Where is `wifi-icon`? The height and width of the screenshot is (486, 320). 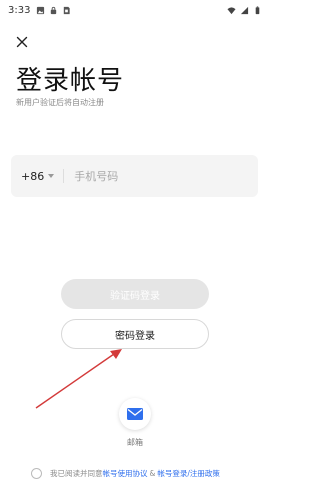 wifi-icon is located at coordinates (231, 10).